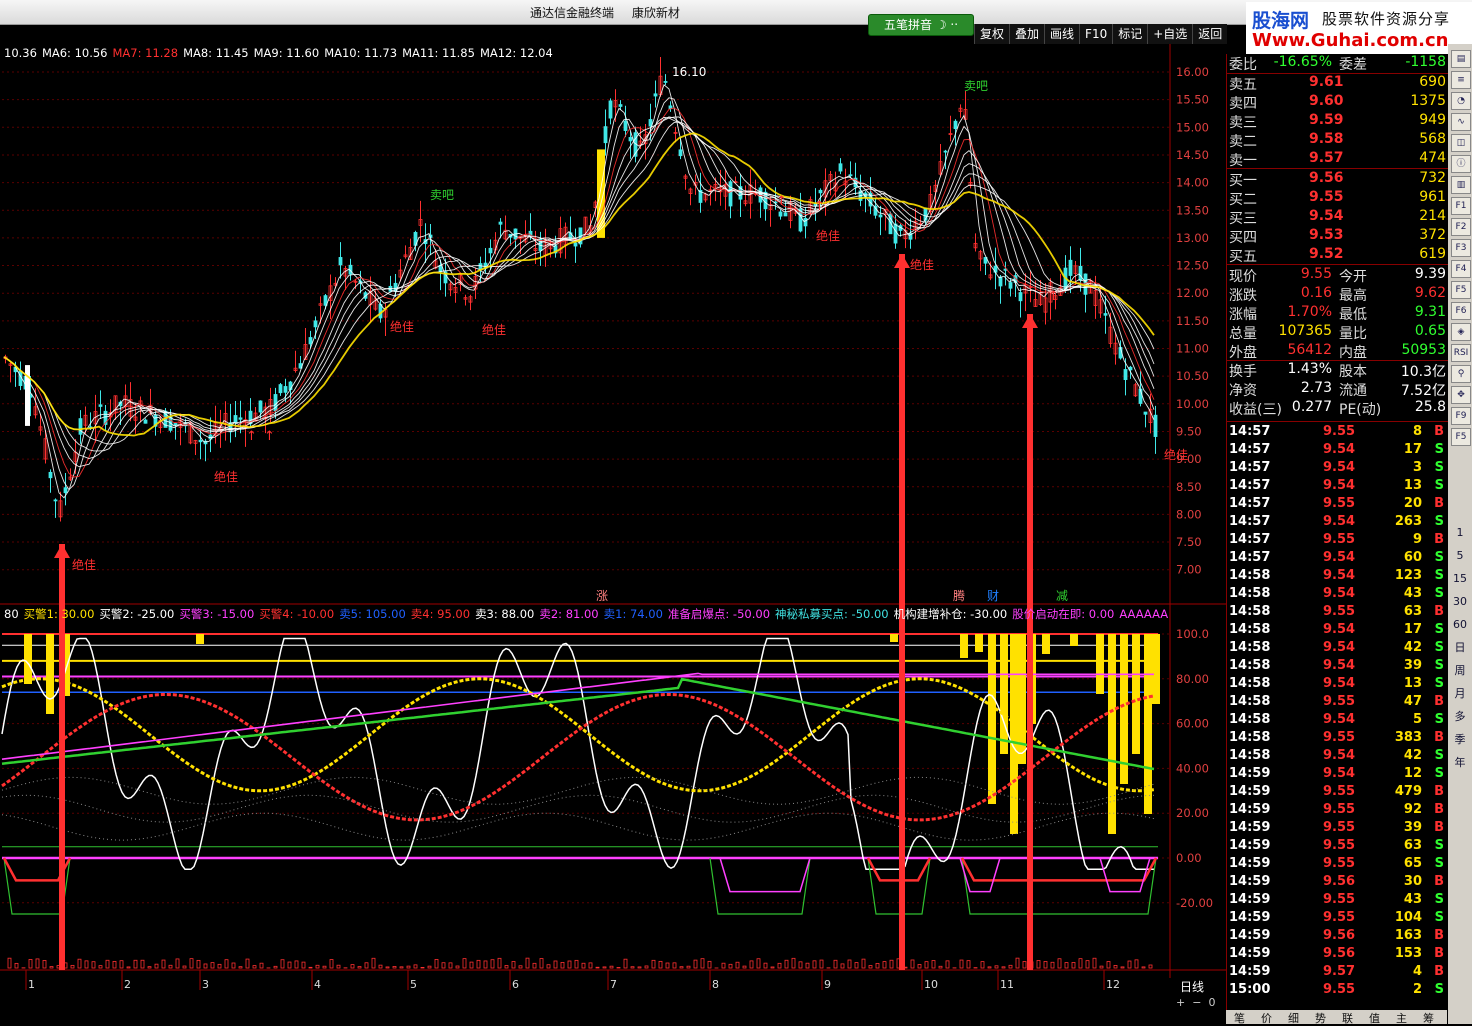 The image size is (1472, 1026). Describe the element at coordinates (1460, 533) in the screenshot. I see `period-button: 1` at that location.